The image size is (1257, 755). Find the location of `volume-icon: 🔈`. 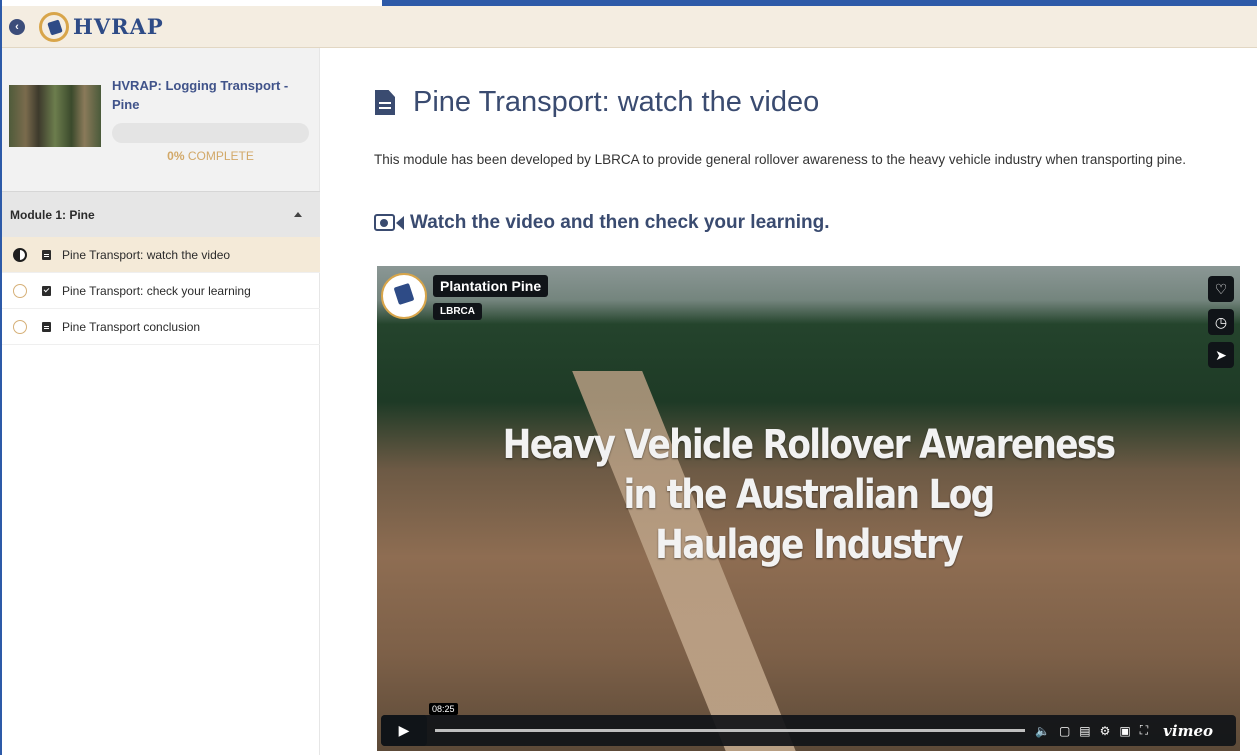

volume-icon: 🔈 is located at coordinates (1042, 731).